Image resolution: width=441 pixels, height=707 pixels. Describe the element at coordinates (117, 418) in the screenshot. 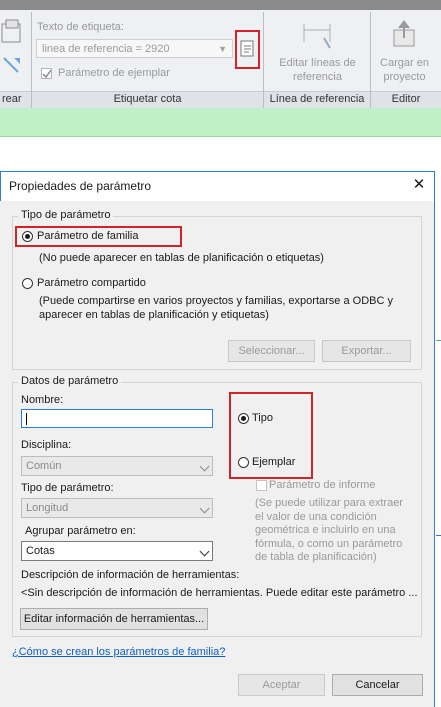

I see `name-input` at that location.